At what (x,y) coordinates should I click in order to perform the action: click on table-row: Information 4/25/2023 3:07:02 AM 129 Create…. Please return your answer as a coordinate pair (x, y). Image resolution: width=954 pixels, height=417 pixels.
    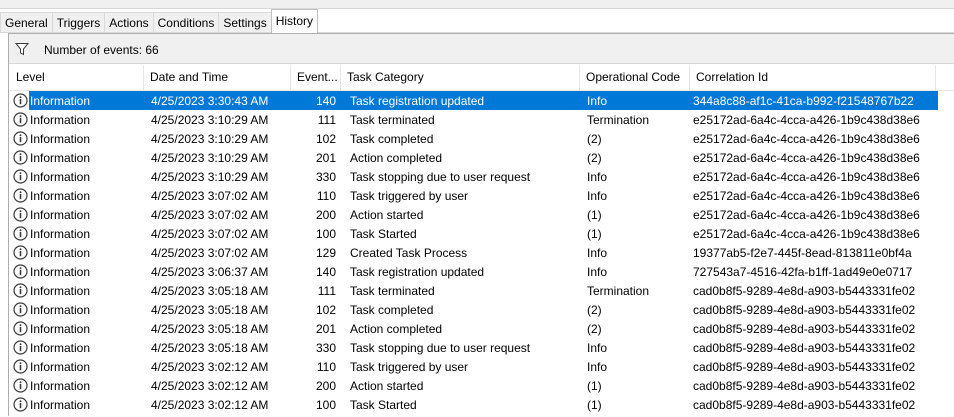
    Looking at the image, I should click on (482, 252).